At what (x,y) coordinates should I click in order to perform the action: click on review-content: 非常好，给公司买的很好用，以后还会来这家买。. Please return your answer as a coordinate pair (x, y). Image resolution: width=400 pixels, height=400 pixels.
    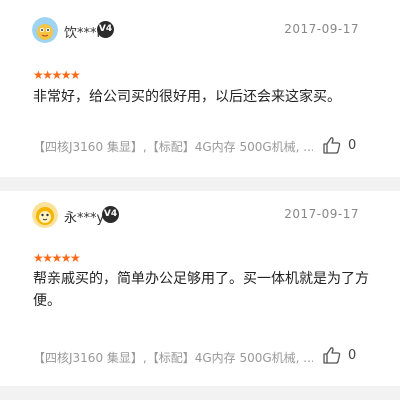
    Looking at the image, I should click on (187, 97).